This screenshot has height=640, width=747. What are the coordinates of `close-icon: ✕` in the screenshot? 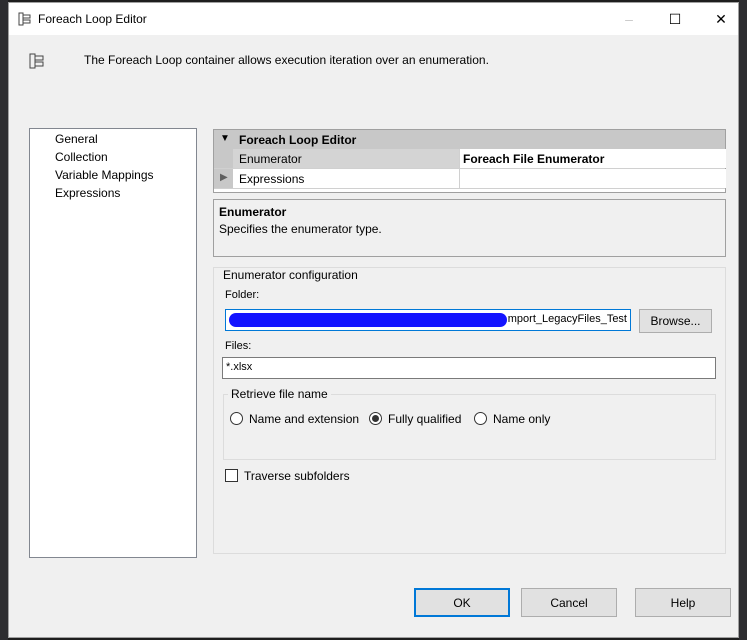 It's located at (721, 18).